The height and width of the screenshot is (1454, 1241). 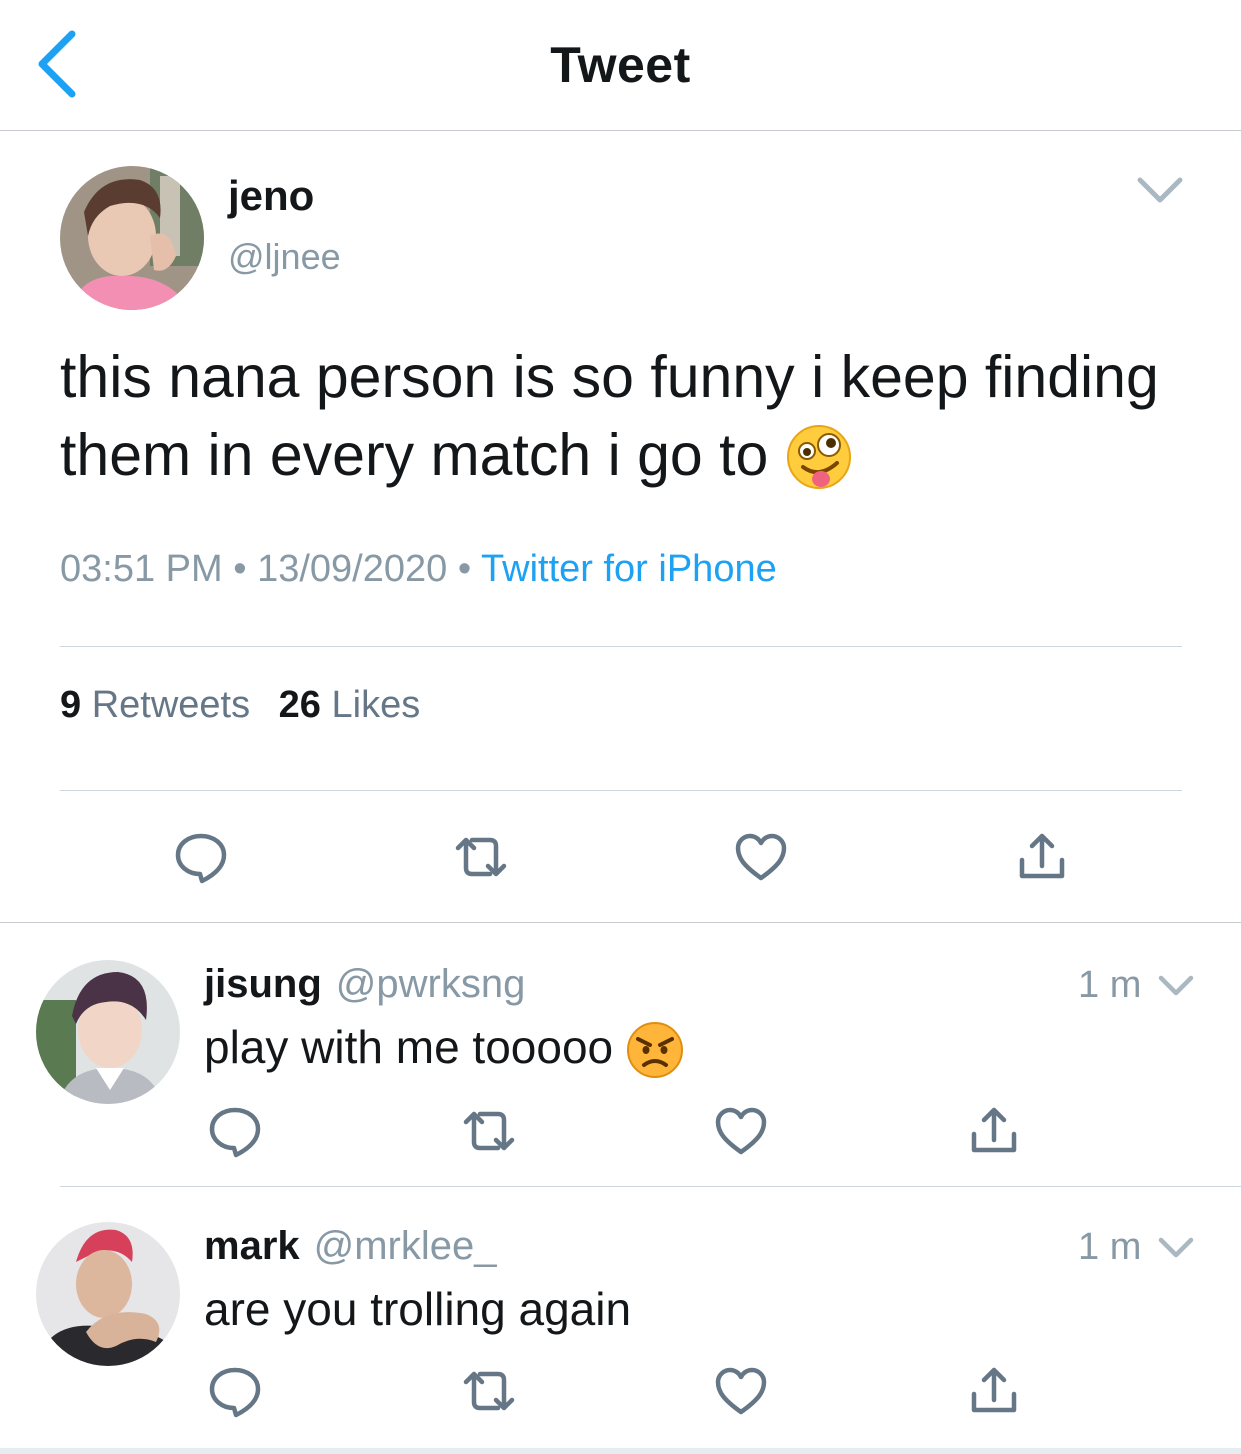 What do you see at coordinates (71, 705) in the screenshot?
I see `retweets-count: 9` at bounding box center [71, 705].